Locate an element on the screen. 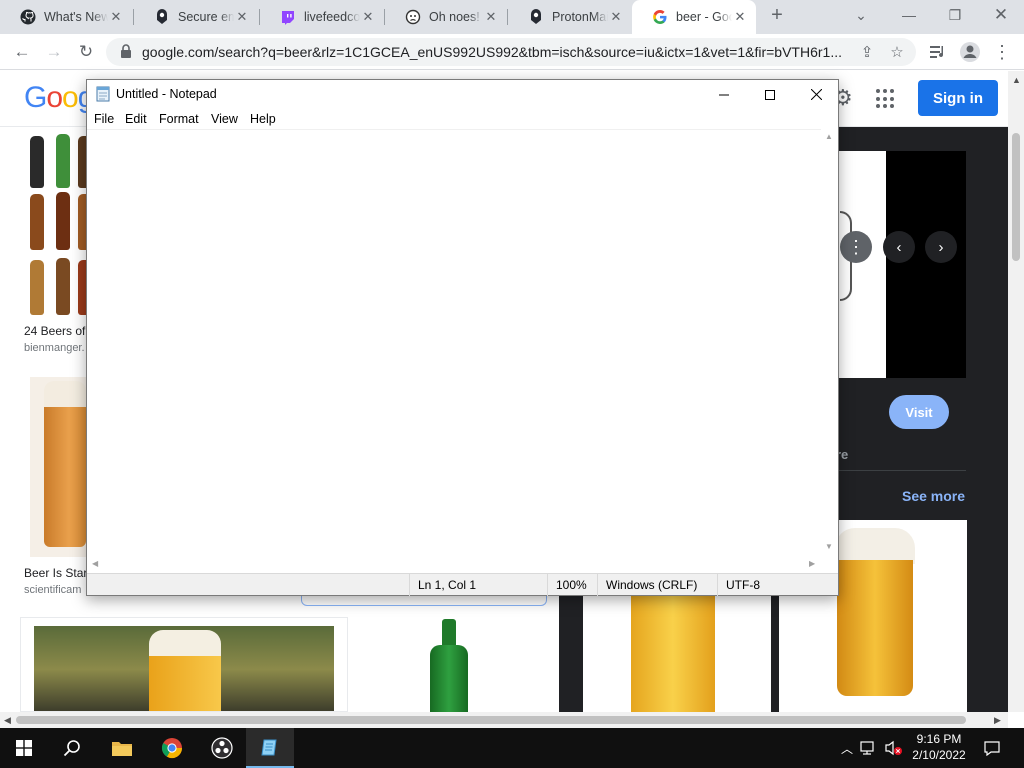 The image size is (1024, 768). search-button is located at coordinates (72, 748).